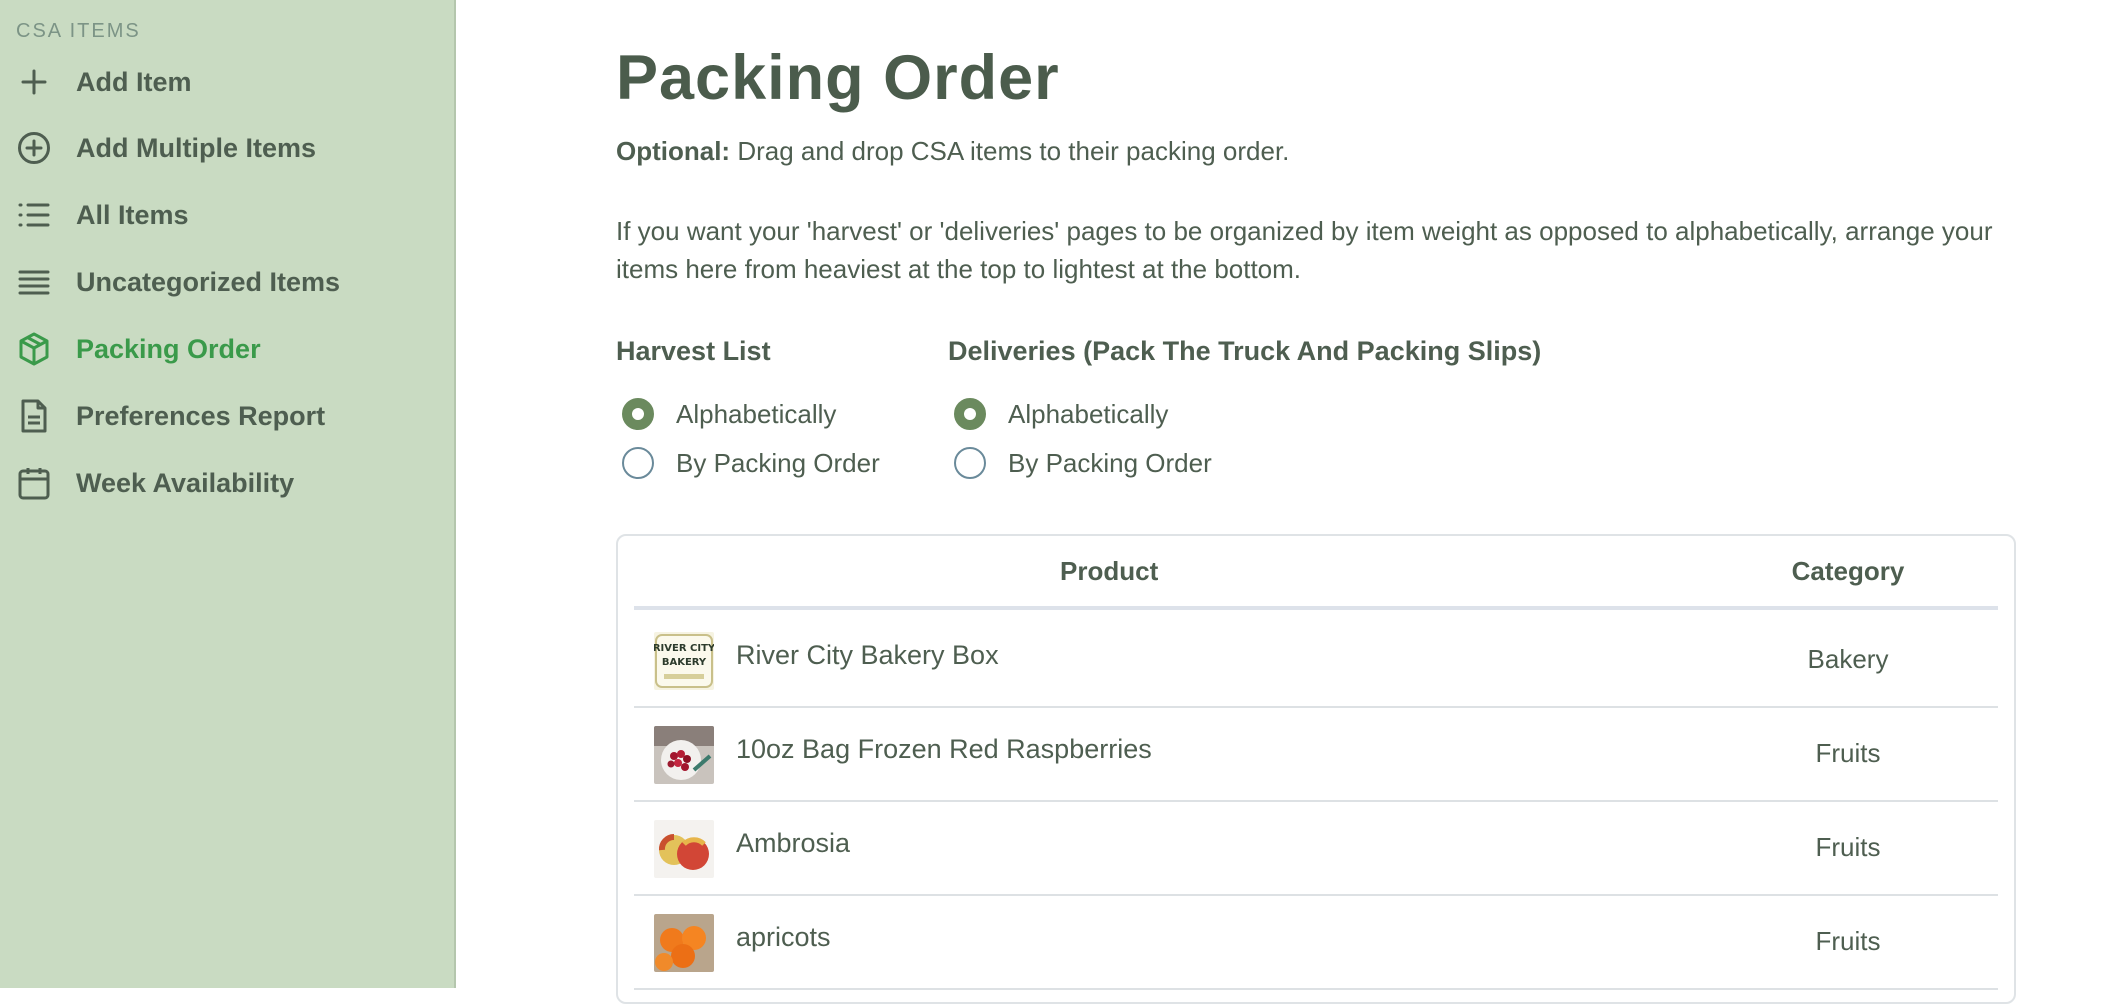  I want to click on product-name: apricots, so click(783, 937).